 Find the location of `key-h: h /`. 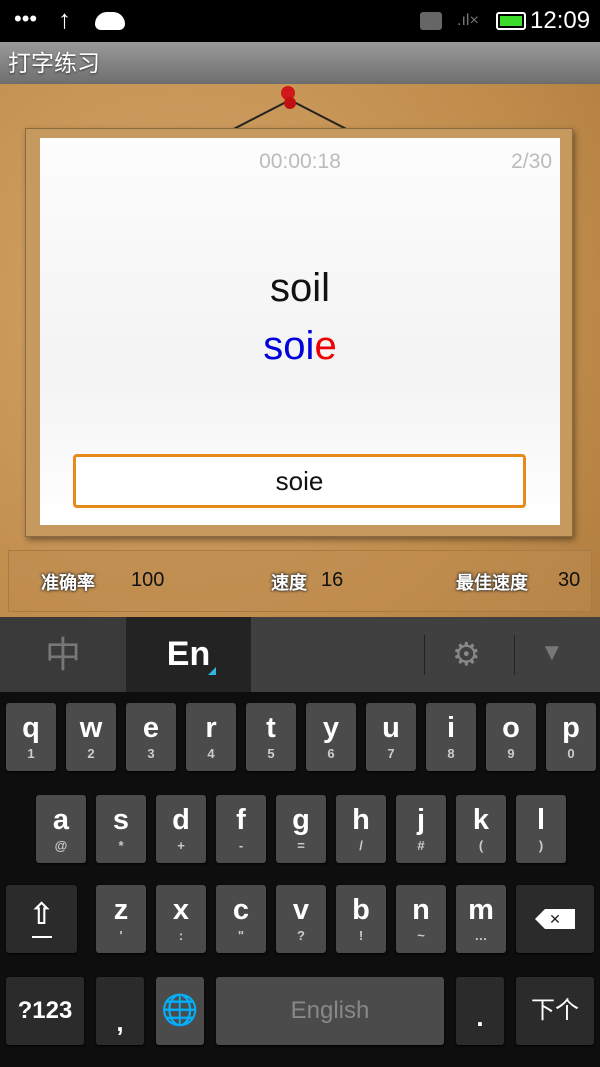

key-h: h / is located at coordinates (361, 829).